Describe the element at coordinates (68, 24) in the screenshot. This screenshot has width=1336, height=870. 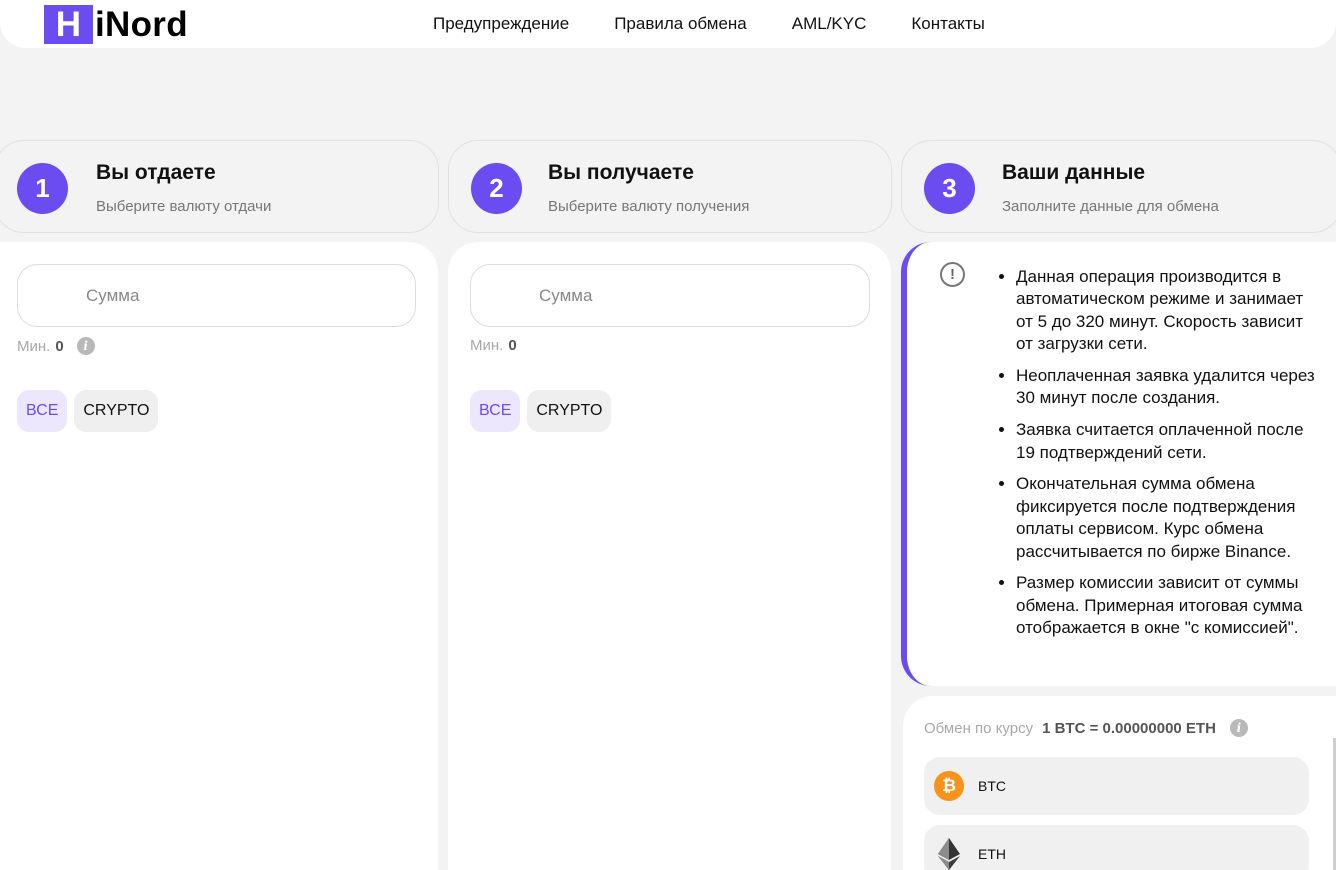
I see `logo-mark: H` at that location.